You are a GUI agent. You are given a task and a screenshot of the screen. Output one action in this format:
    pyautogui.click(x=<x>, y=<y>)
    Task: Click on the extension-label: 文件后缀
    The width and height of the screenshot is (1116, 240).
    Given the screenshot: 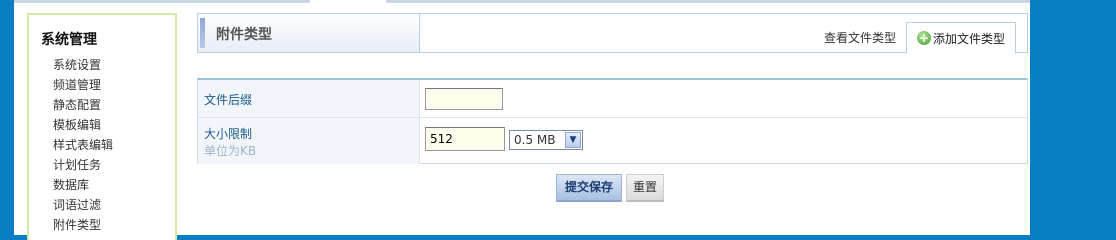 What is the action you would take?
    pyautogui.click(x=228, y=100)
    